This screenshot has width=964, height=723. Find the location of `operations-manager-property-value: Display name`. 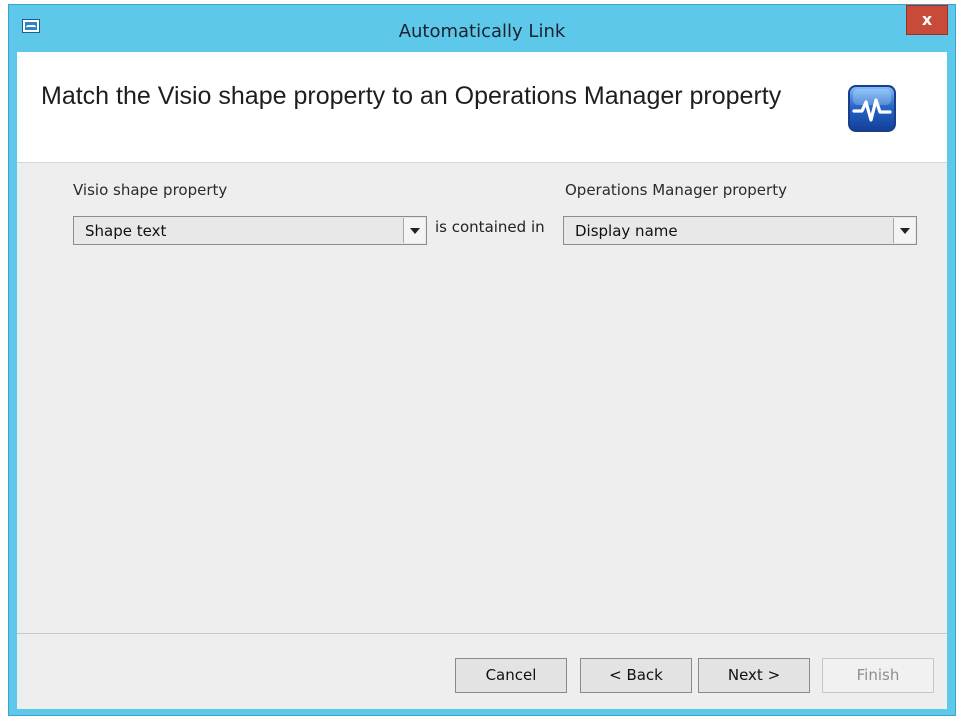

operations-manager-property-value: Display name is located at coordinates (626, 231).